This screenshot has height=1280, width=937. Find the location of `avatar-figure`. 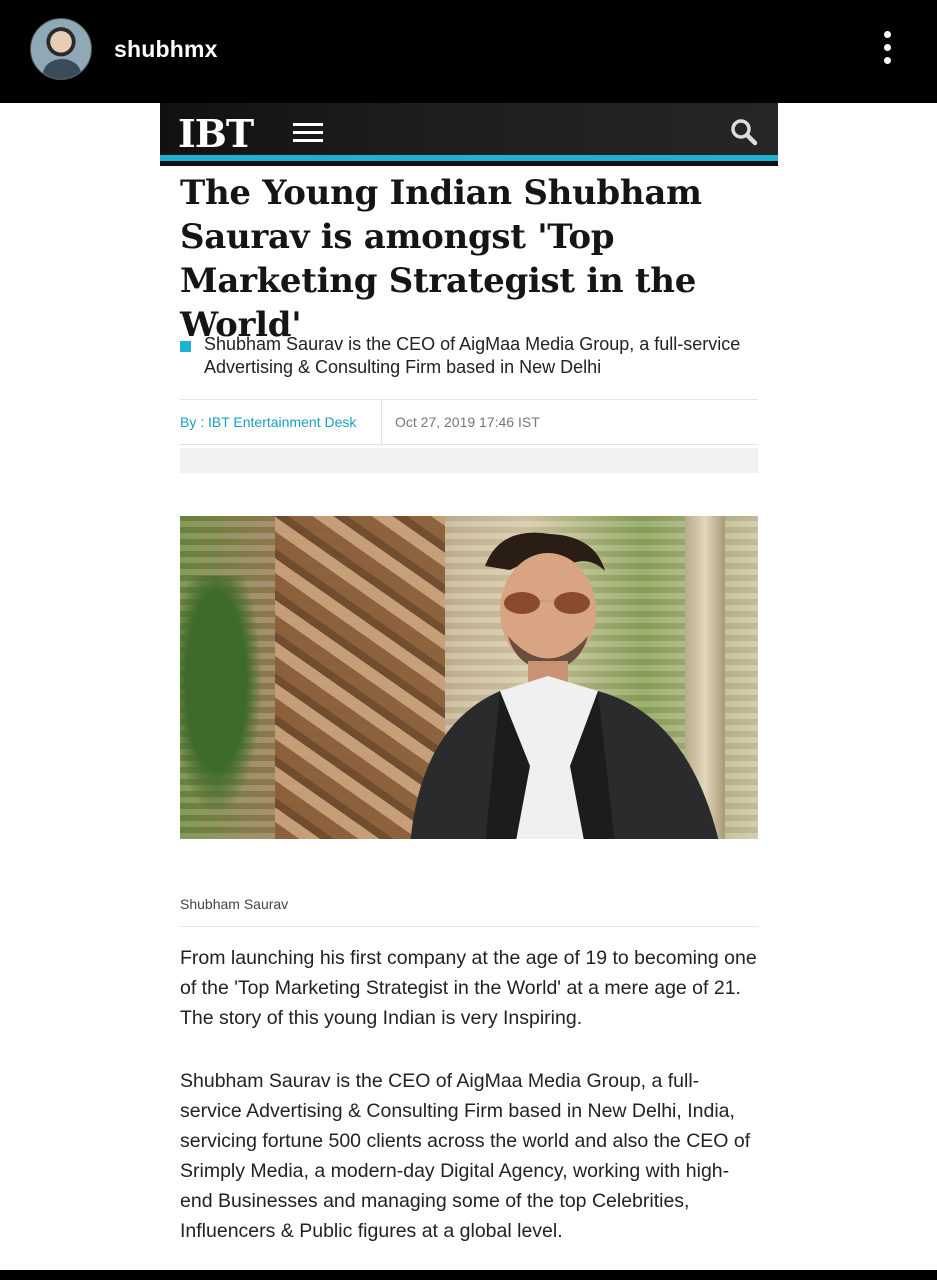

avatar-figure is located at coordinates (62, 69).